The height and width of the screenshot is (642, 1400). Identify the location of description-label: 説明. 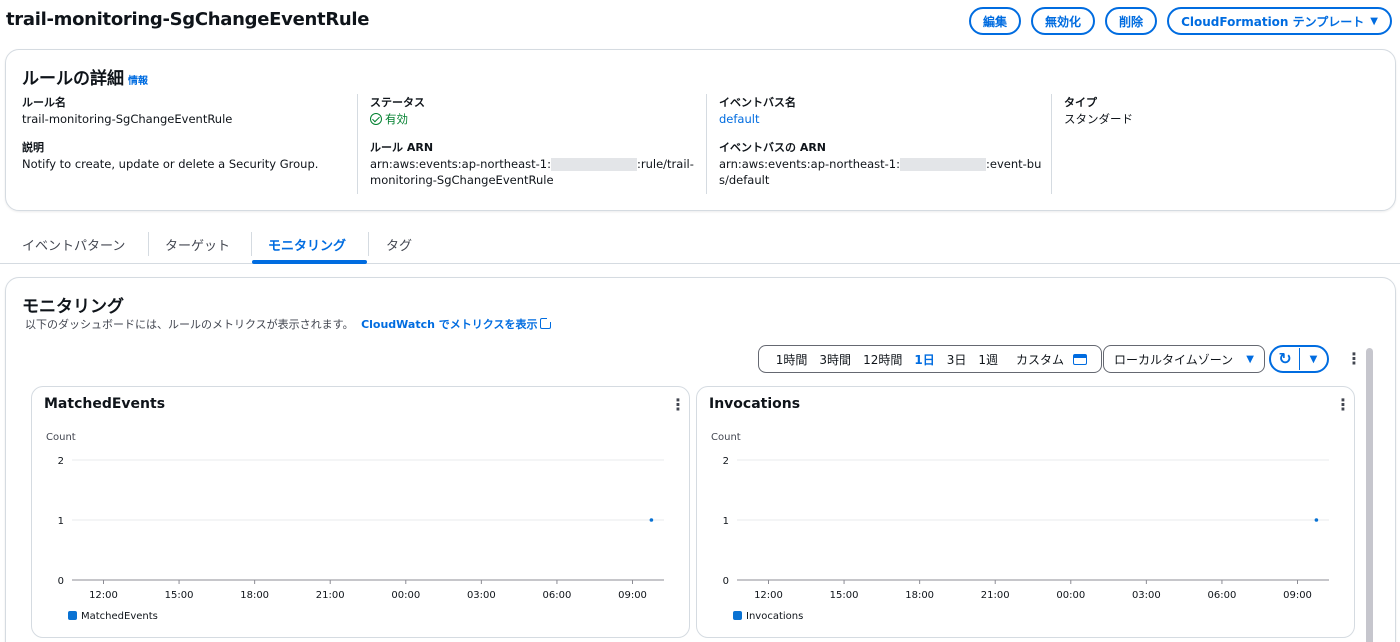
(33, 147).